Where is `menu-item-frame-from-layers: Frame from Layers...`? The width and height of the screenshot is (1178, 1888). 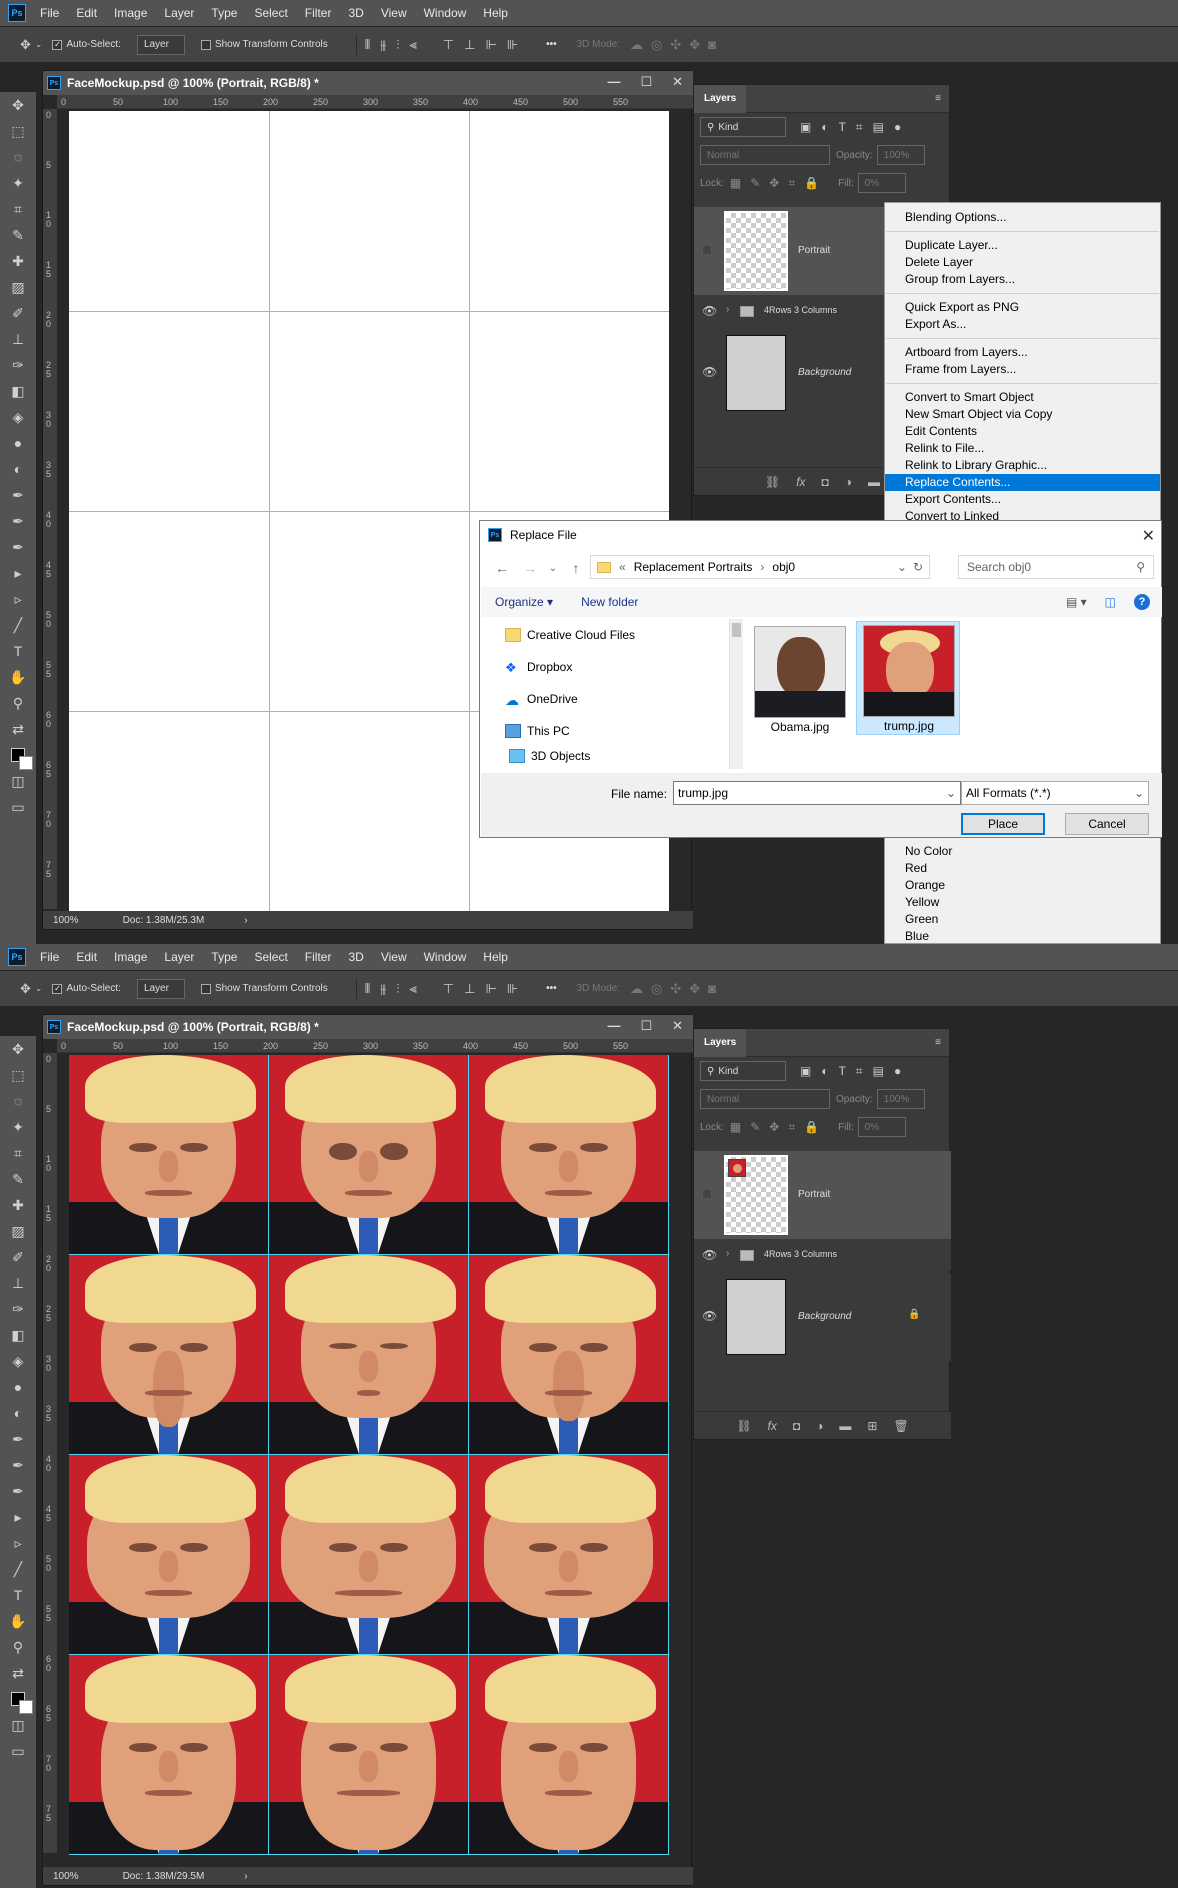 menu-item-frame-from-layers: Frame from Layers... is located at coordinates (1022, 369).